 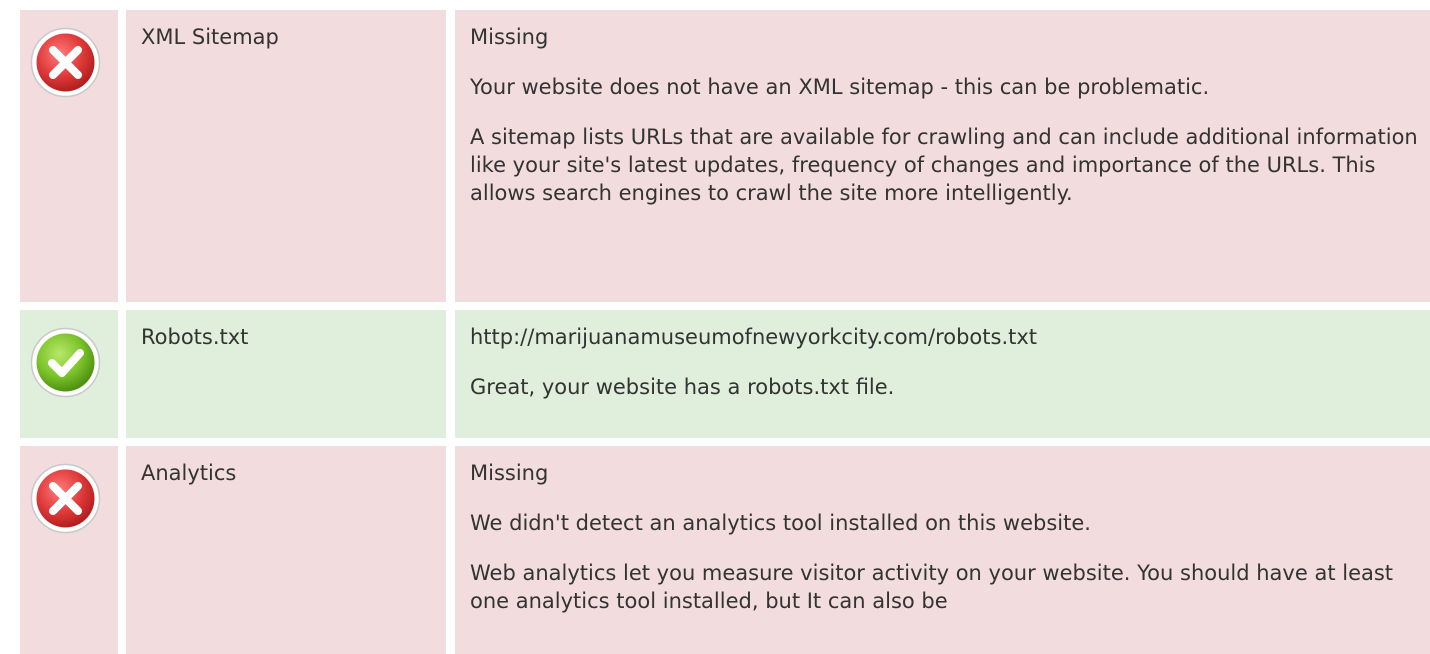 I want to click on check-name: XML Sitemap, so click(x=210, y=37).